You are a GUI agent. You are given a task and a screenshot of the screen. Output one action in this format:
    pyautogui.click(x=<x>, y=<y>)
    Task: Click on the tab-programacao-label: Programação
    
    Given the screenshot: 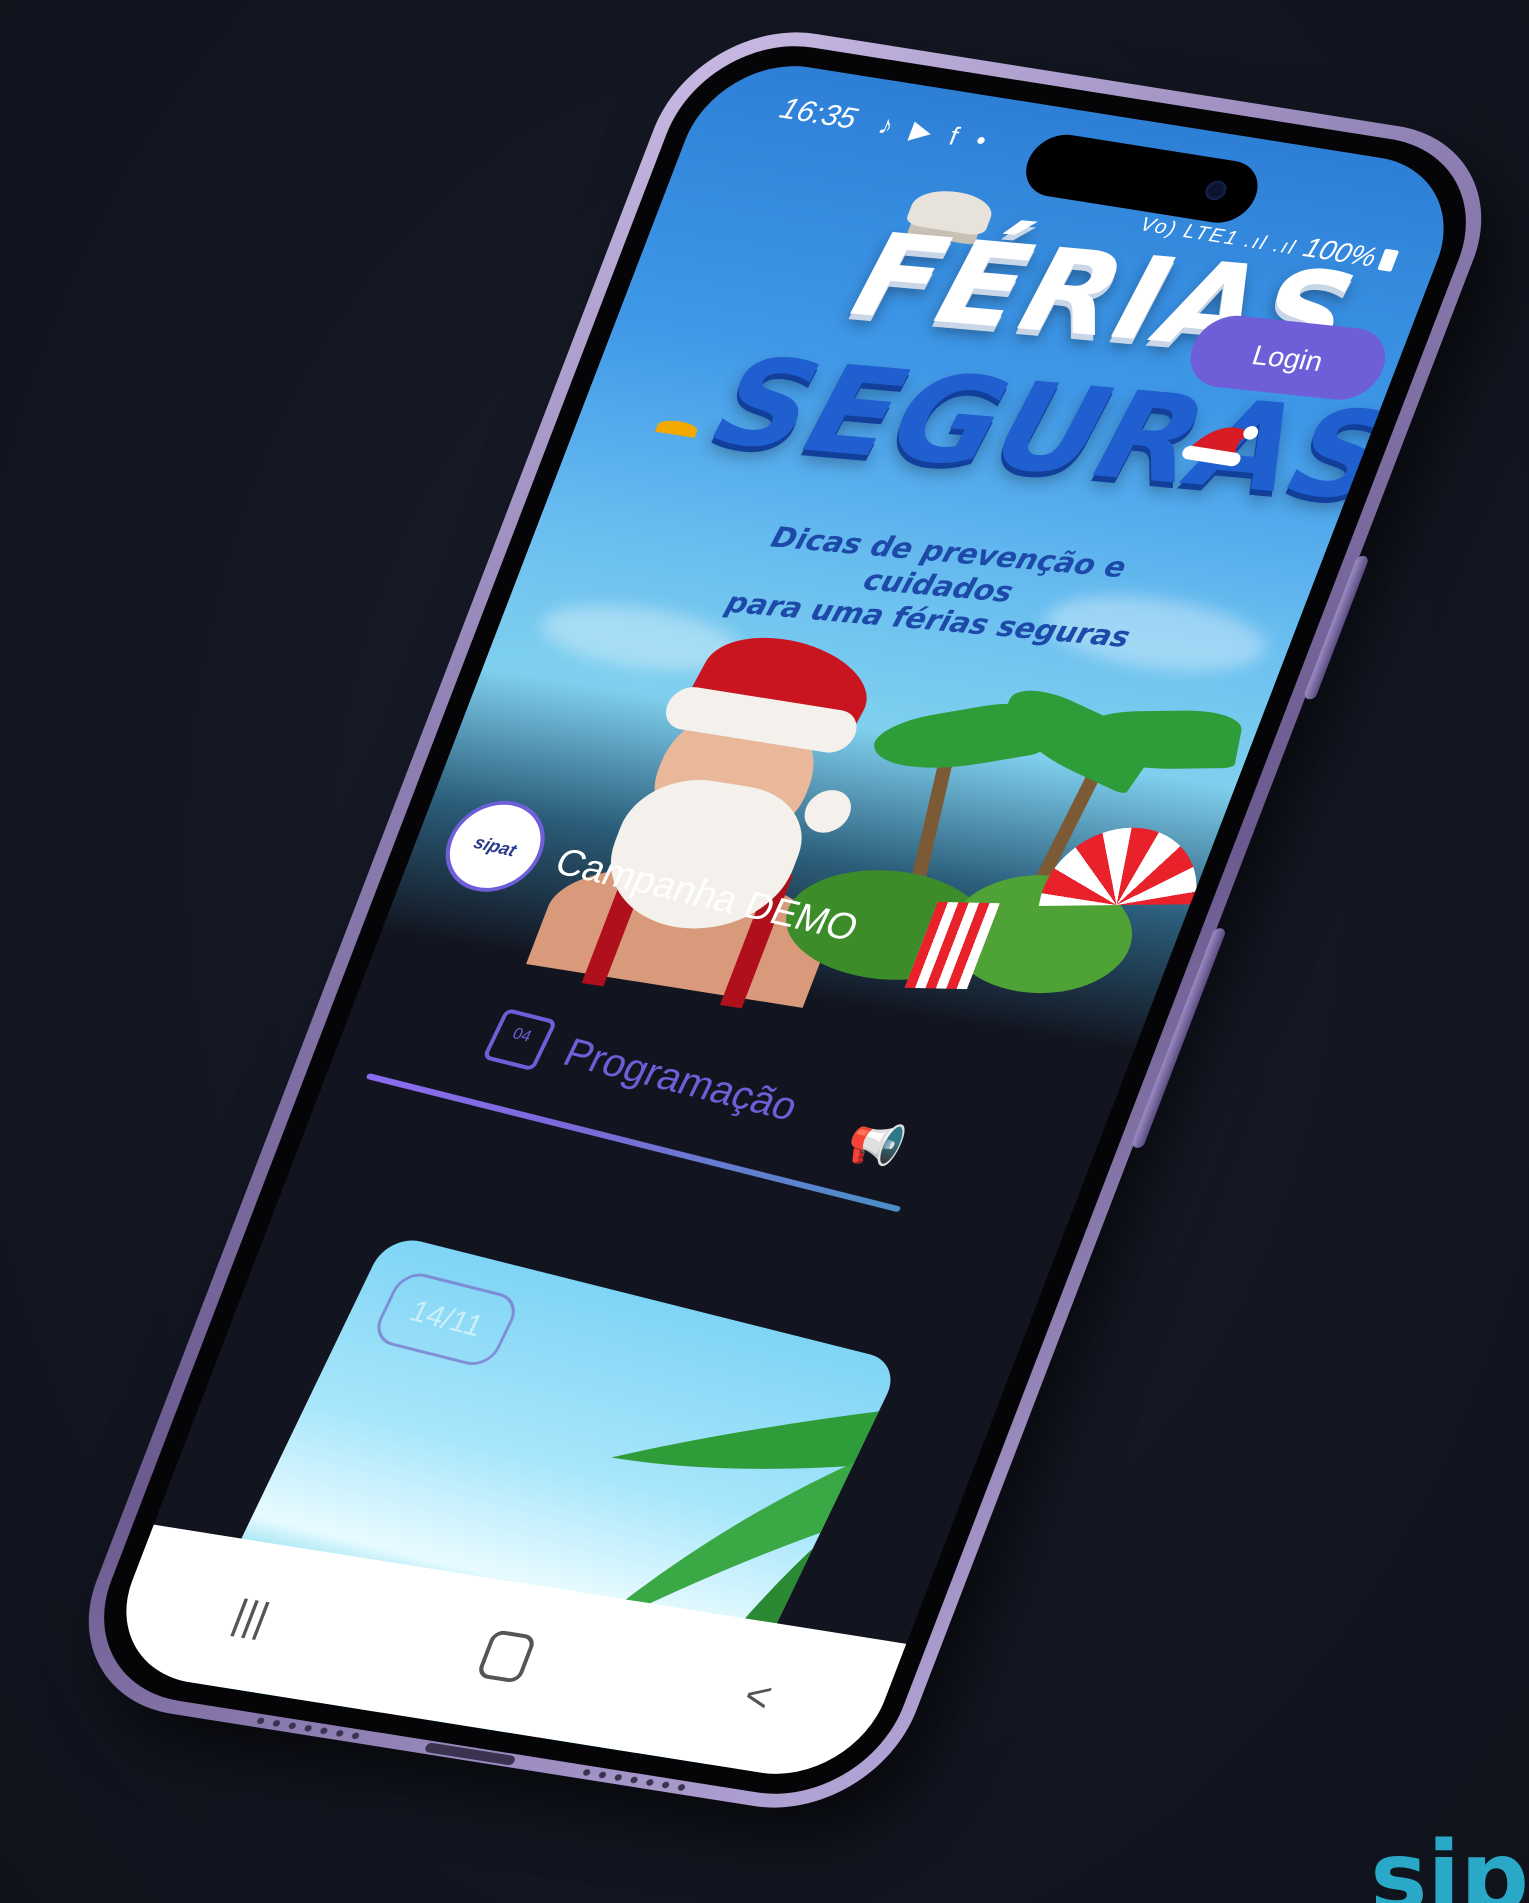 What is the action you would take?
    pyautogui.click(x=681, y=1079)
    